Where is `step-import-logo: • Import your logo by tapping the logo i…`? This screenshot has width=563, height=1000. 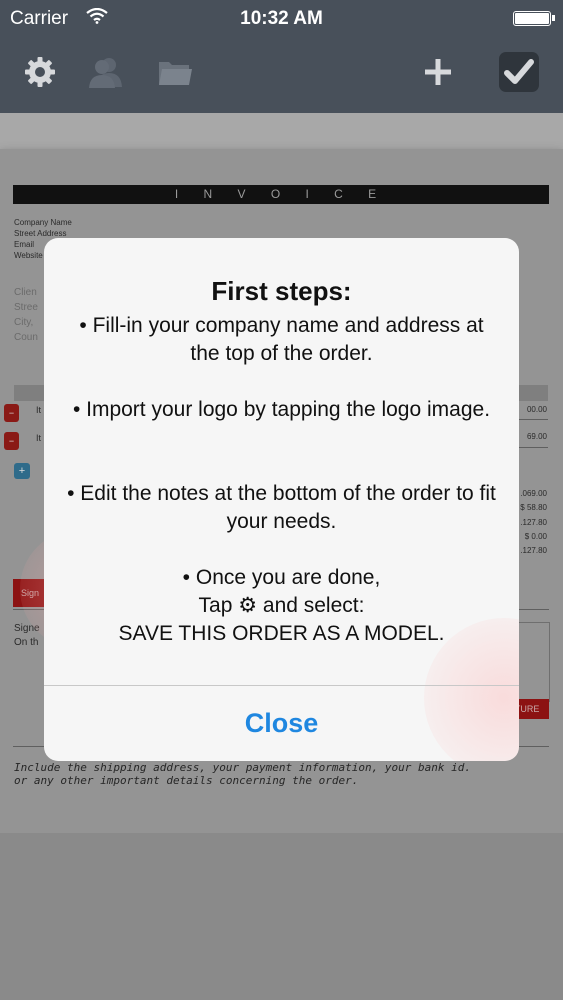 step-import-logo: • Import your logo by tapping the logo i… is located at coordinates (281, 409).